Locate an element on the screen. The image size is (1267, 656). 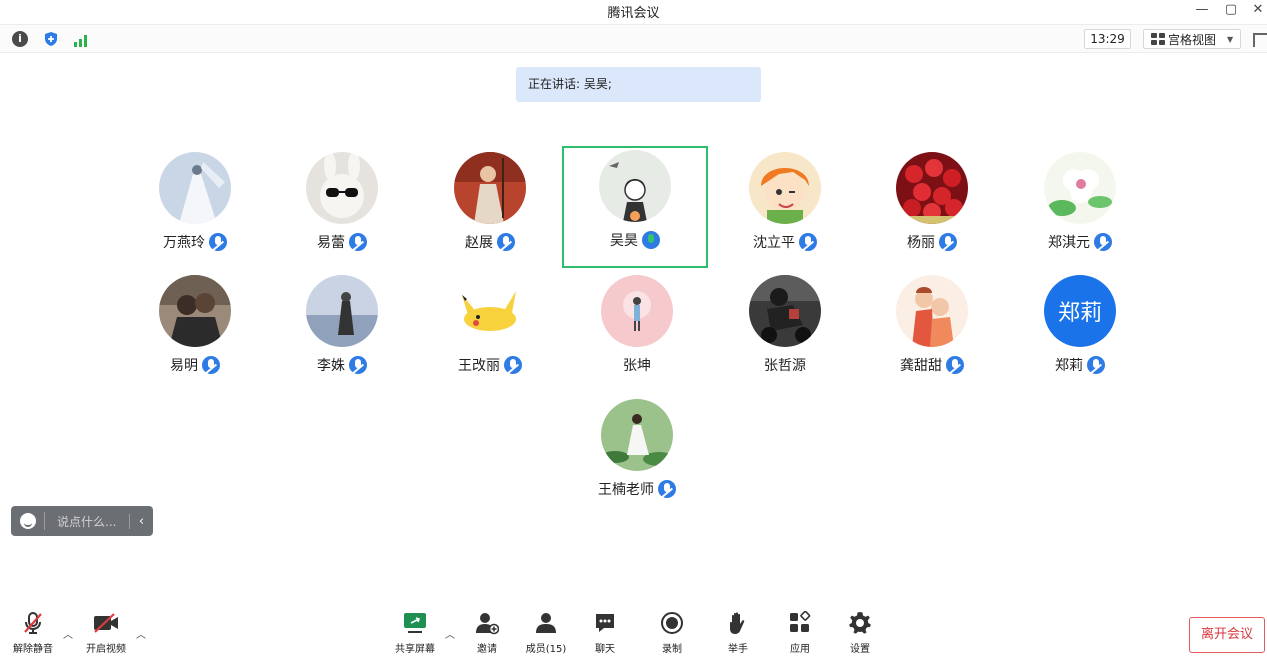
participant-tile: 易蕾 is located at coordinates (342, 209).